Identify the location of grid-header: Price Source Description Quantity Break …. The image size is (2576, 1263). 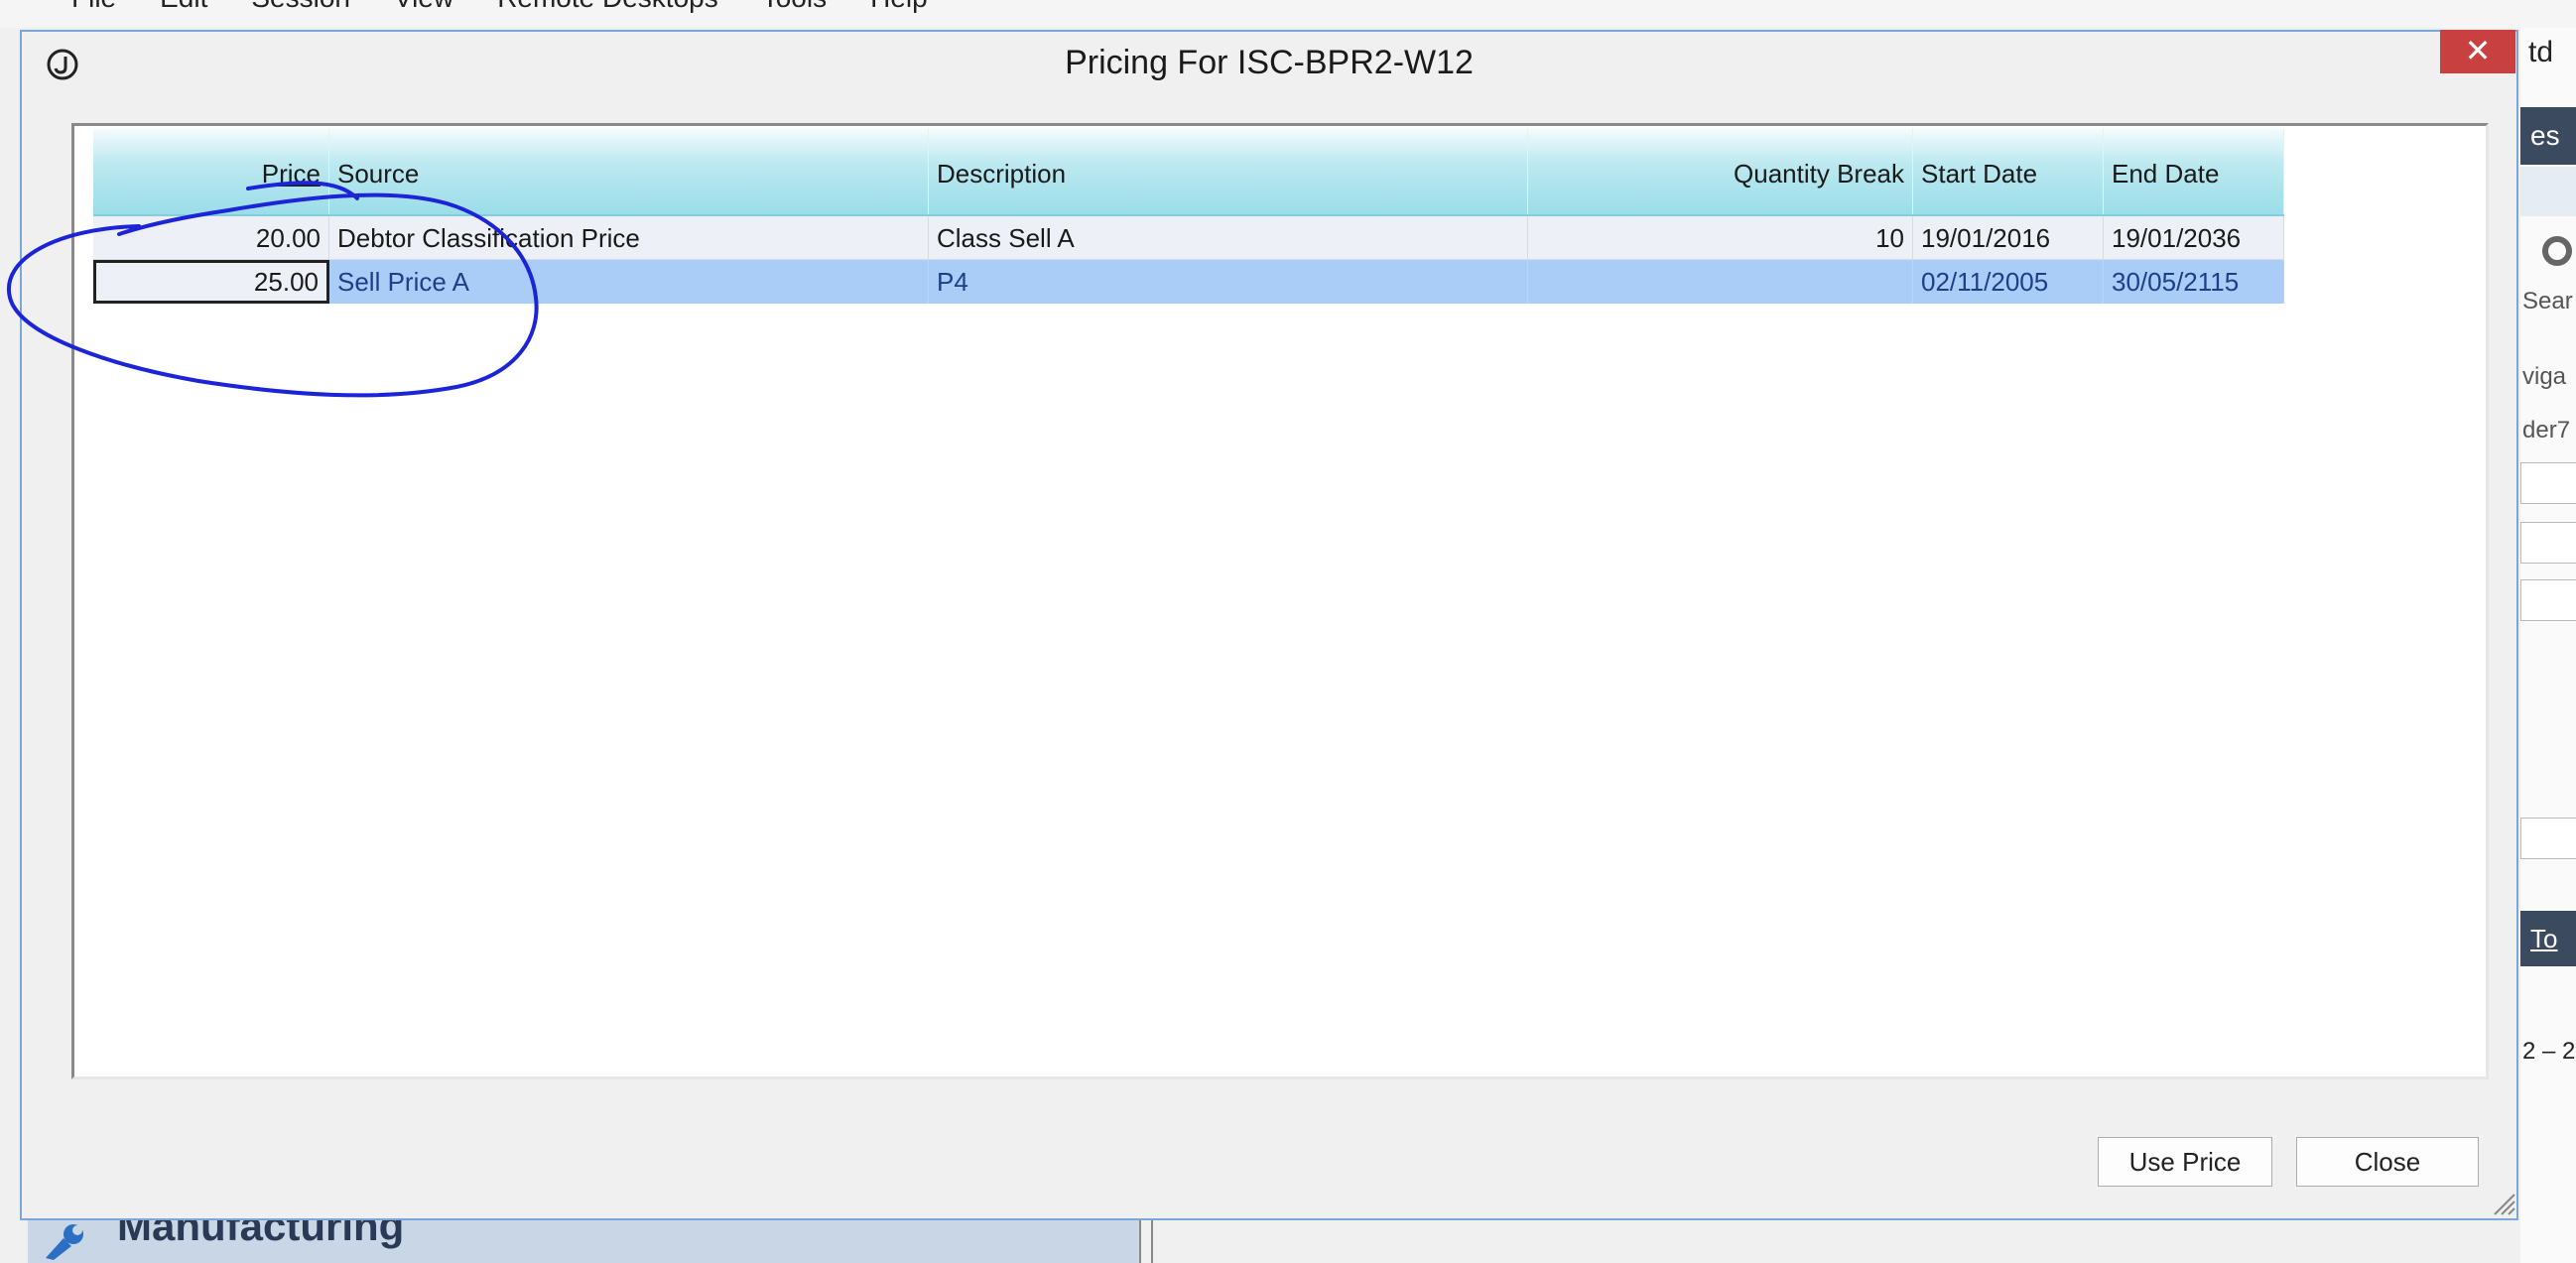
(1189, 172).